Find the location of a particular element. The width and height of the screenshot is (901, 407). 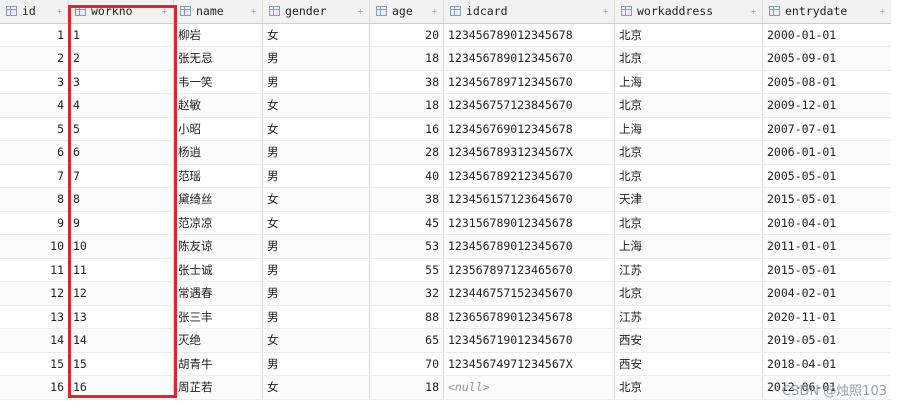

cell-age: 18 is located at coordinates (407, 58).